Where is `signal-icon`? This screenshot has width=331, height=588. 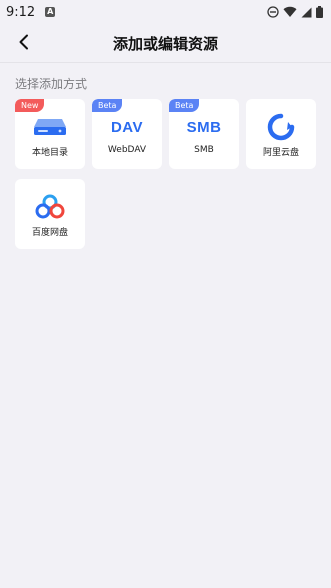 signal-icon is located at coordinates (306, 12).